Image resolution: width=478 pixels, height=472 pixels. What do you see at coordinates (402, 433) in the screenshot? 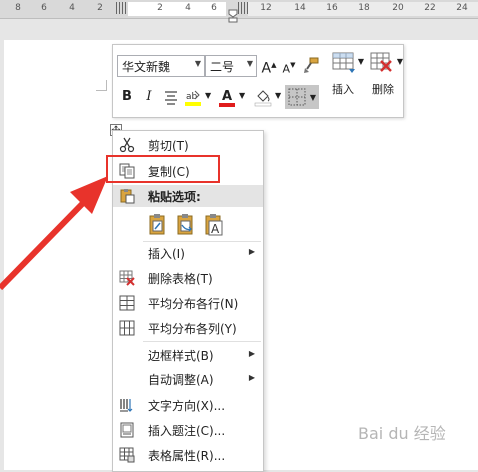
I see `watermark: Bai du 经验` at bounding box center [402, 433].